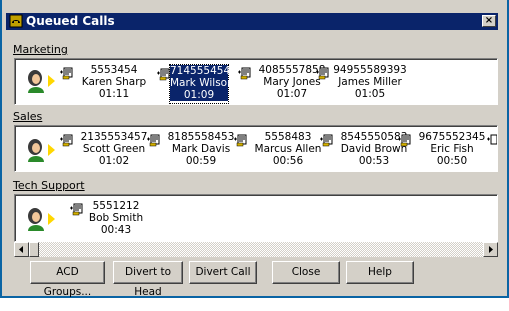  Describe the element at coordinates (109, 220) in the screenshot. I see `call-item: 5551212 Bob Smith 00:43` at that location.